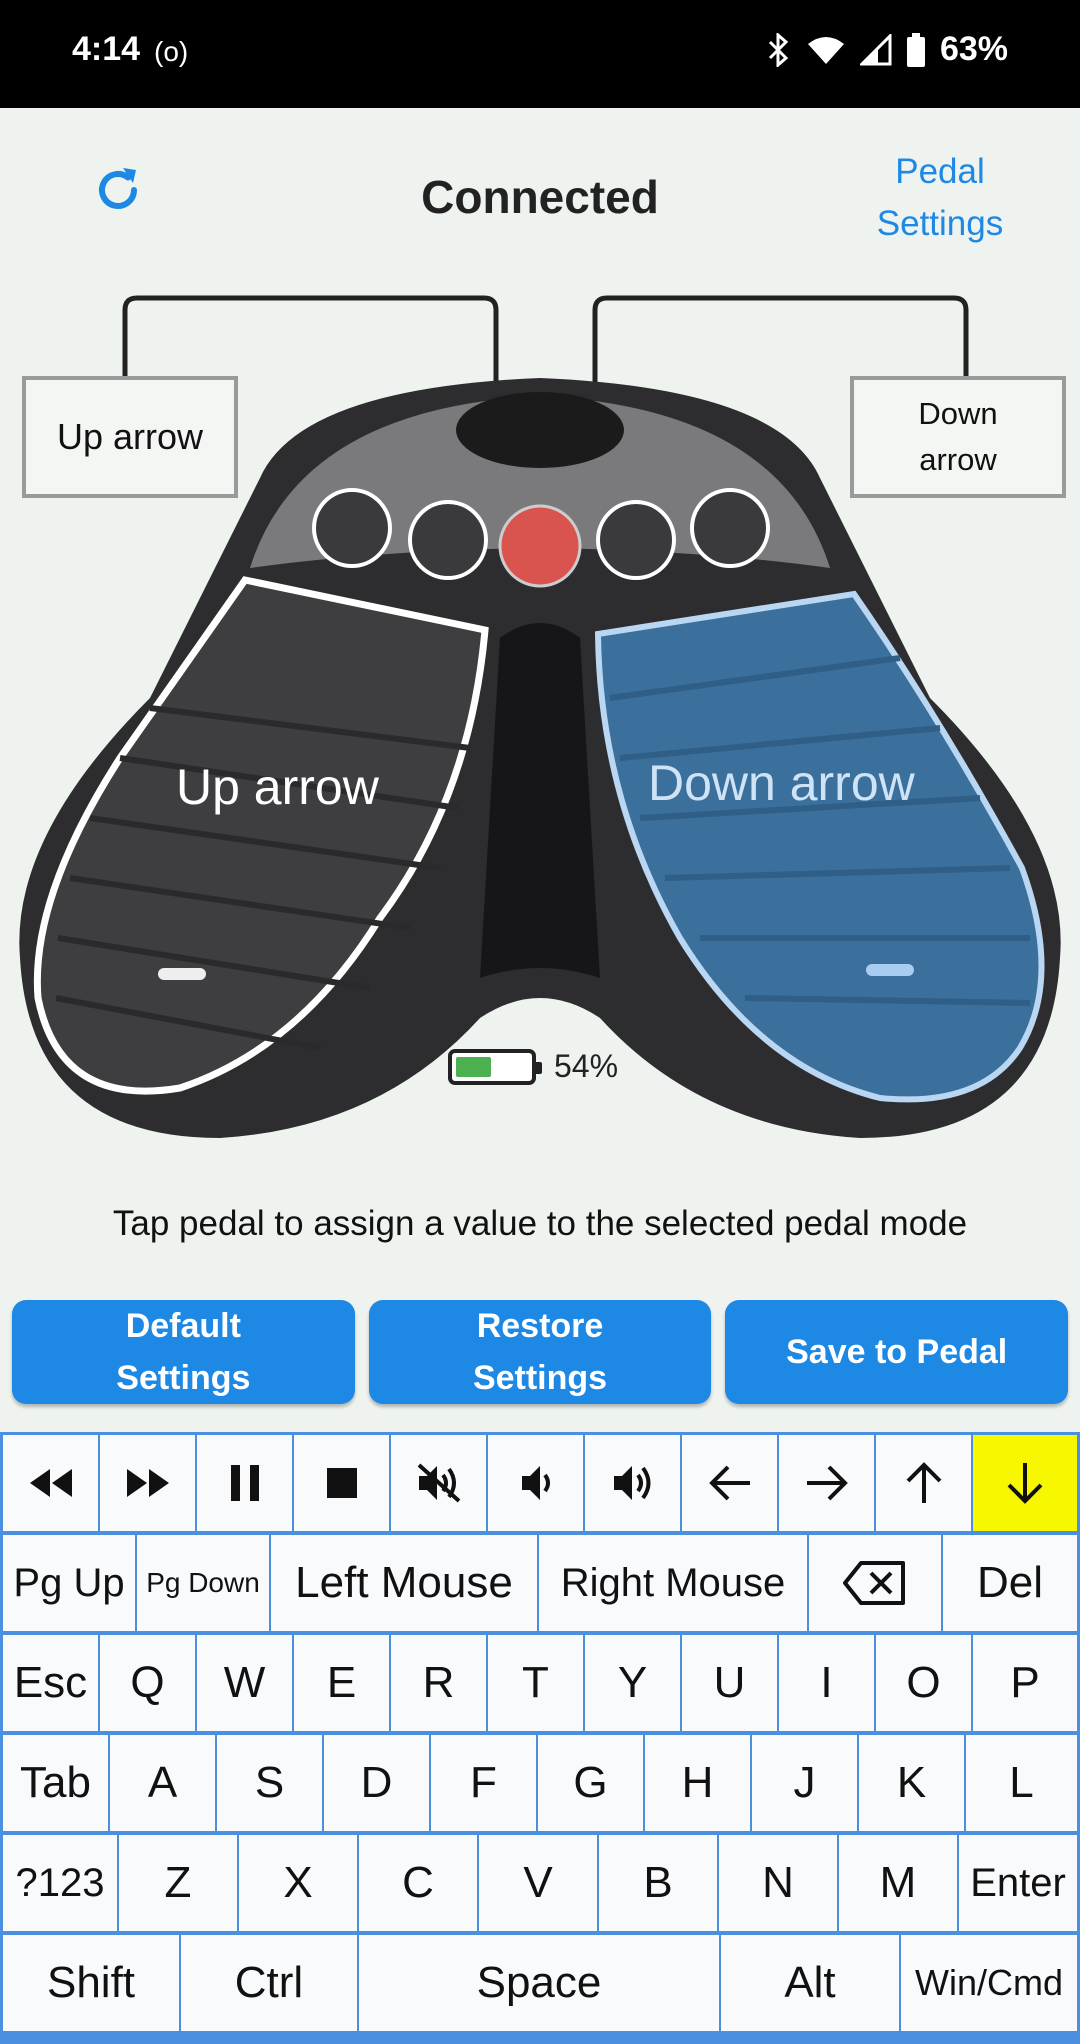  What do you see at coordinates (438, 1483) in the screenshot?
I see `mute-icon` at bounding box center [438, 1483].